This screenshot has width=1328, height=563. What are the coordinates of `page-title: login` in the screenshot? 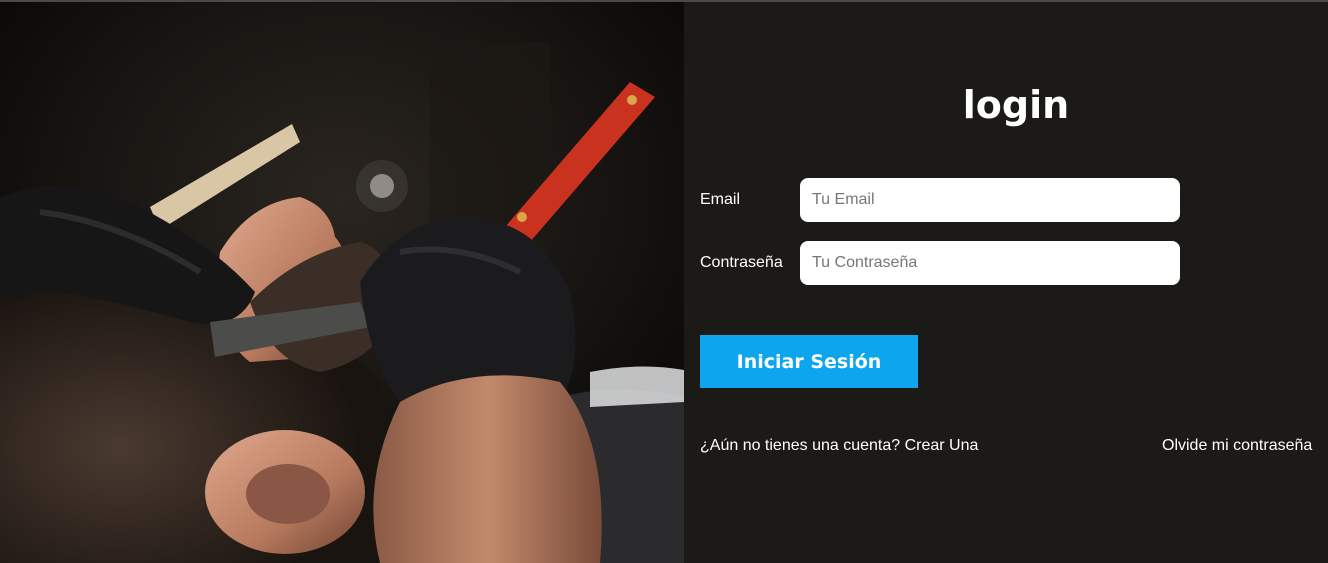 It's located at (1016, 105).